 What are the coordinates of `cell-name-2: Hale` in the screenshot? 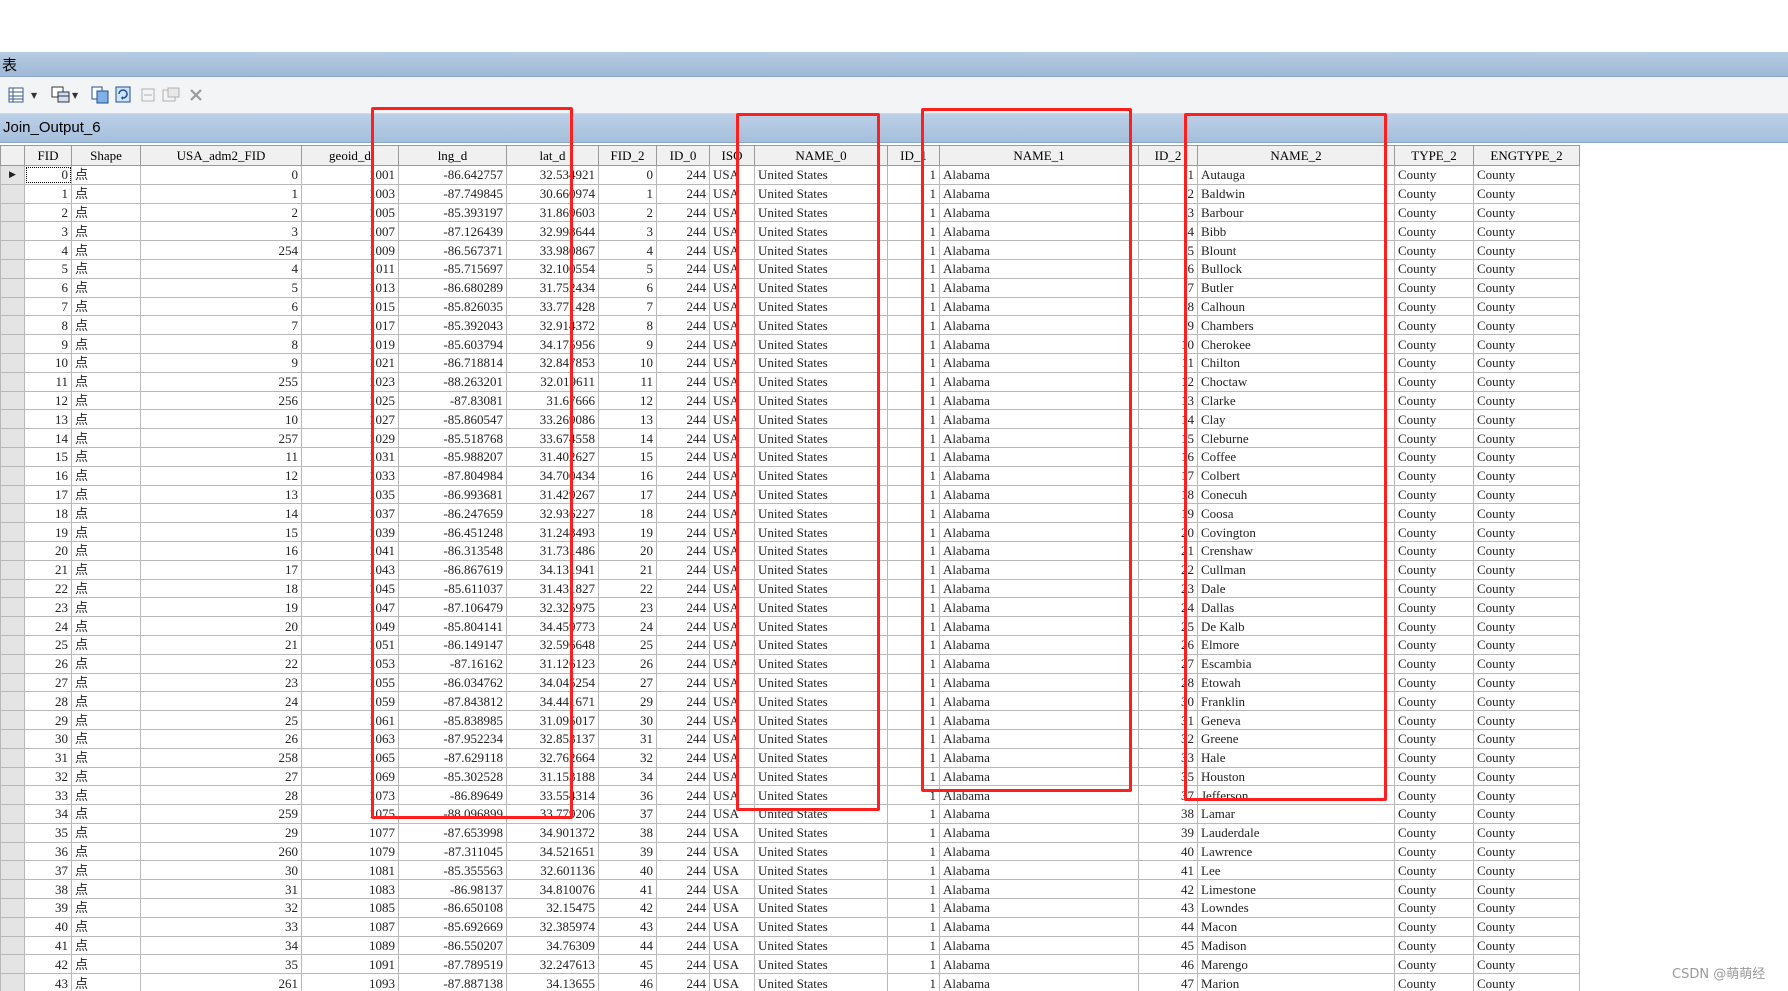 It's located at (1296, 757).